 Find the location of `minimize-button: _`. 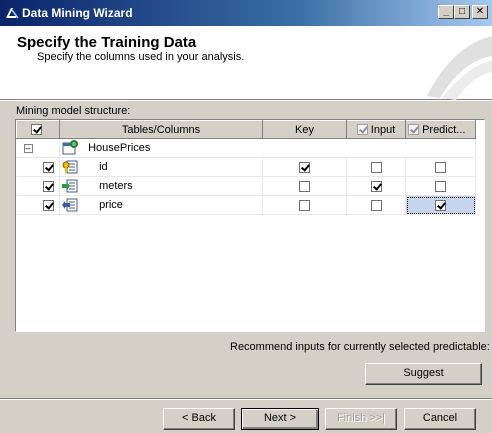

minimize-button: _ is located at coordinates (446, 12).